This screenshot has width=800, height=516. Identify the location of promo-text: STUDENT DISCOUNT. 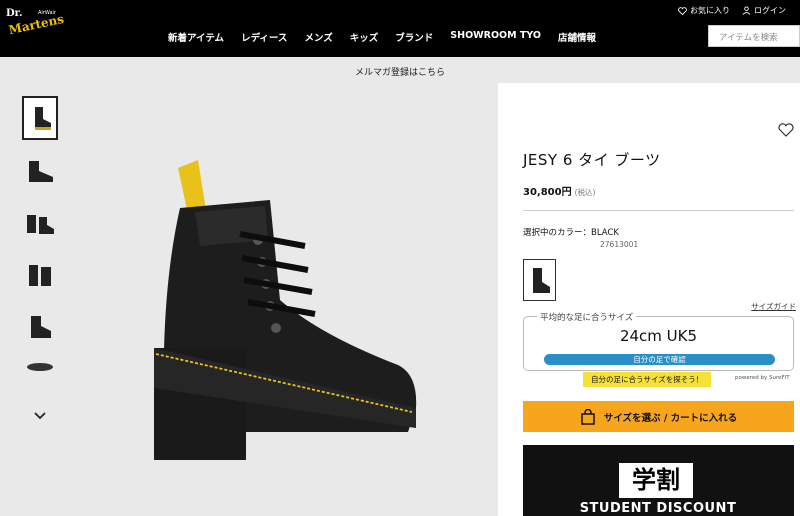
(658, 508).